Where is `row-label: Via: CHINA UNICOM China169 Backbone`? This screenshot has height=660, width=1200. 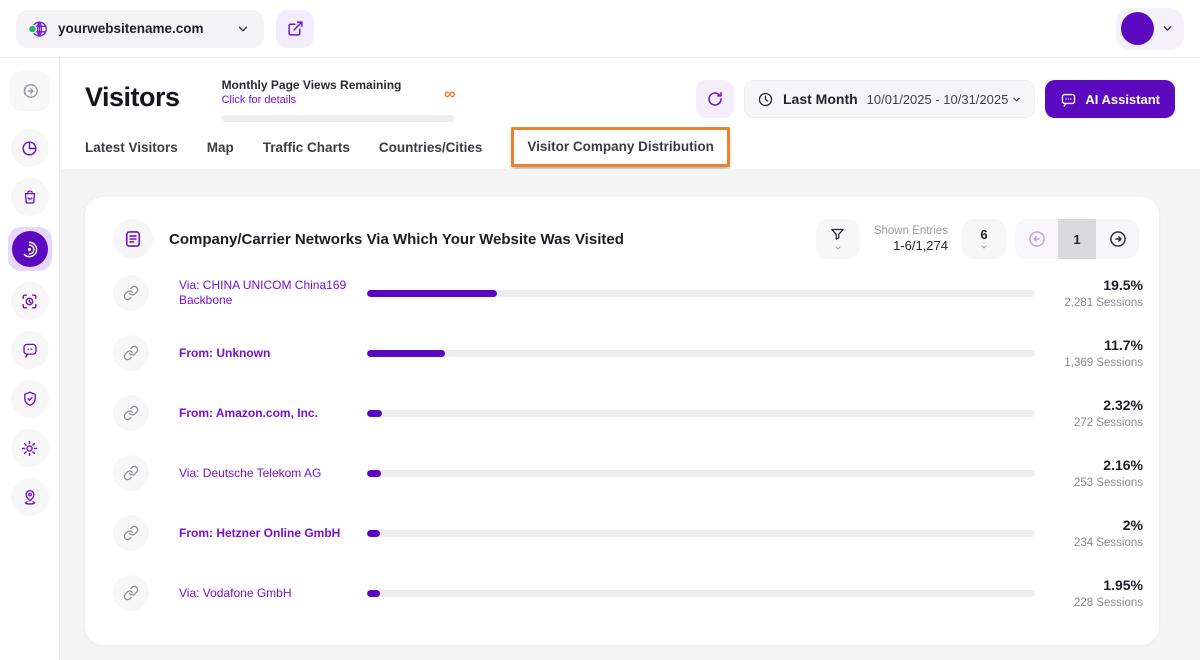
row-label: Via: CHINA UNICOM China169 Backbone is located at coordinates (273, 293).